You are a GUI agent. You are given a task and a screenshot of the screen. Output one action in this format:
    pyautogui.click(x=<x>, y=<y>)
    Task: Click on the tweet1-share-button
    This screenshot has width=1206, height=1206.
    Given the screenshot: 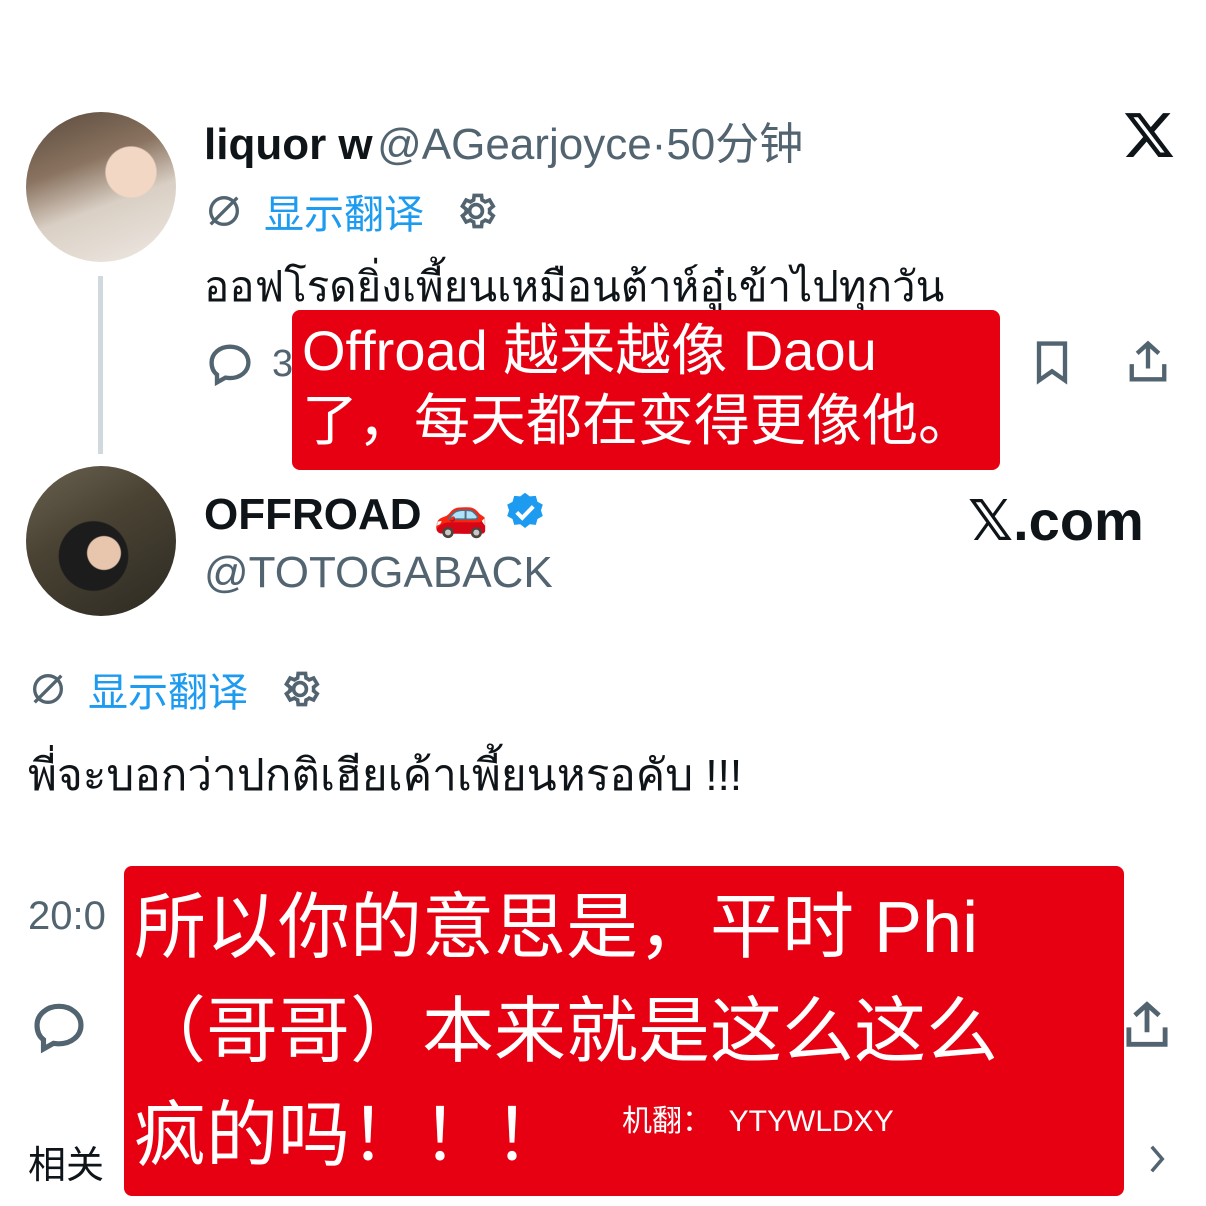 What is the action you would take?
    pyautogui.click(x=1148, y=362)
    